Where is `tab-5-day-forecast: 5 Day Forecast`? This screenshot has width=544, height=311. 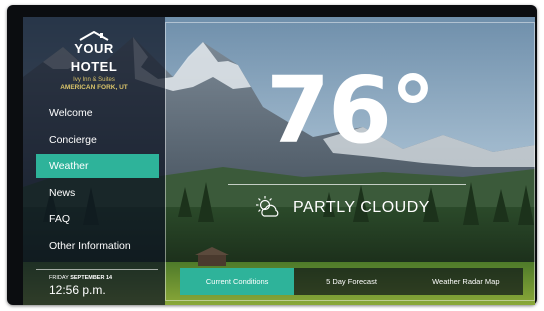 tab-5-day-forecast: 5 Day Forecast is located at coordinates (351, 281).